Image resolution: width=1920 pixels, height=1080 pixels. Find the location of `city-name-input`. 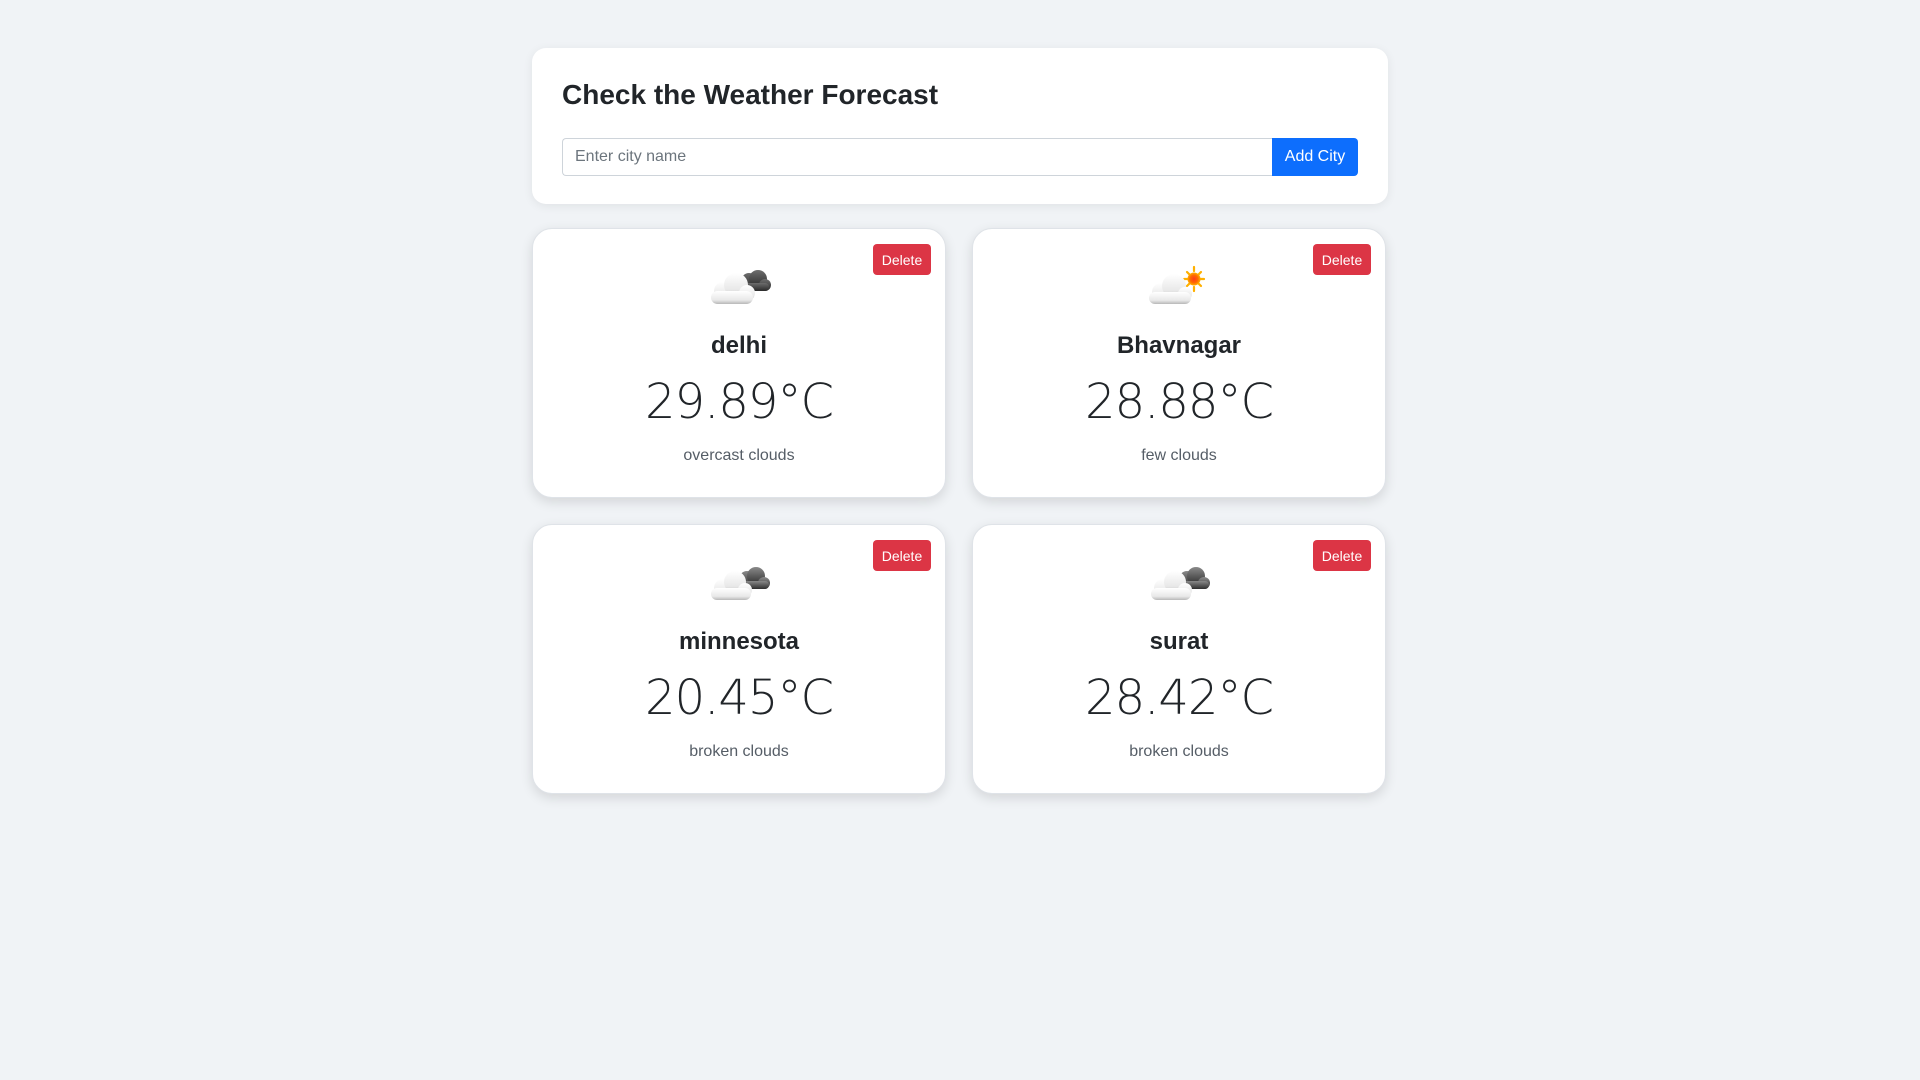

city-name-input is located at coordinates (917, 157).